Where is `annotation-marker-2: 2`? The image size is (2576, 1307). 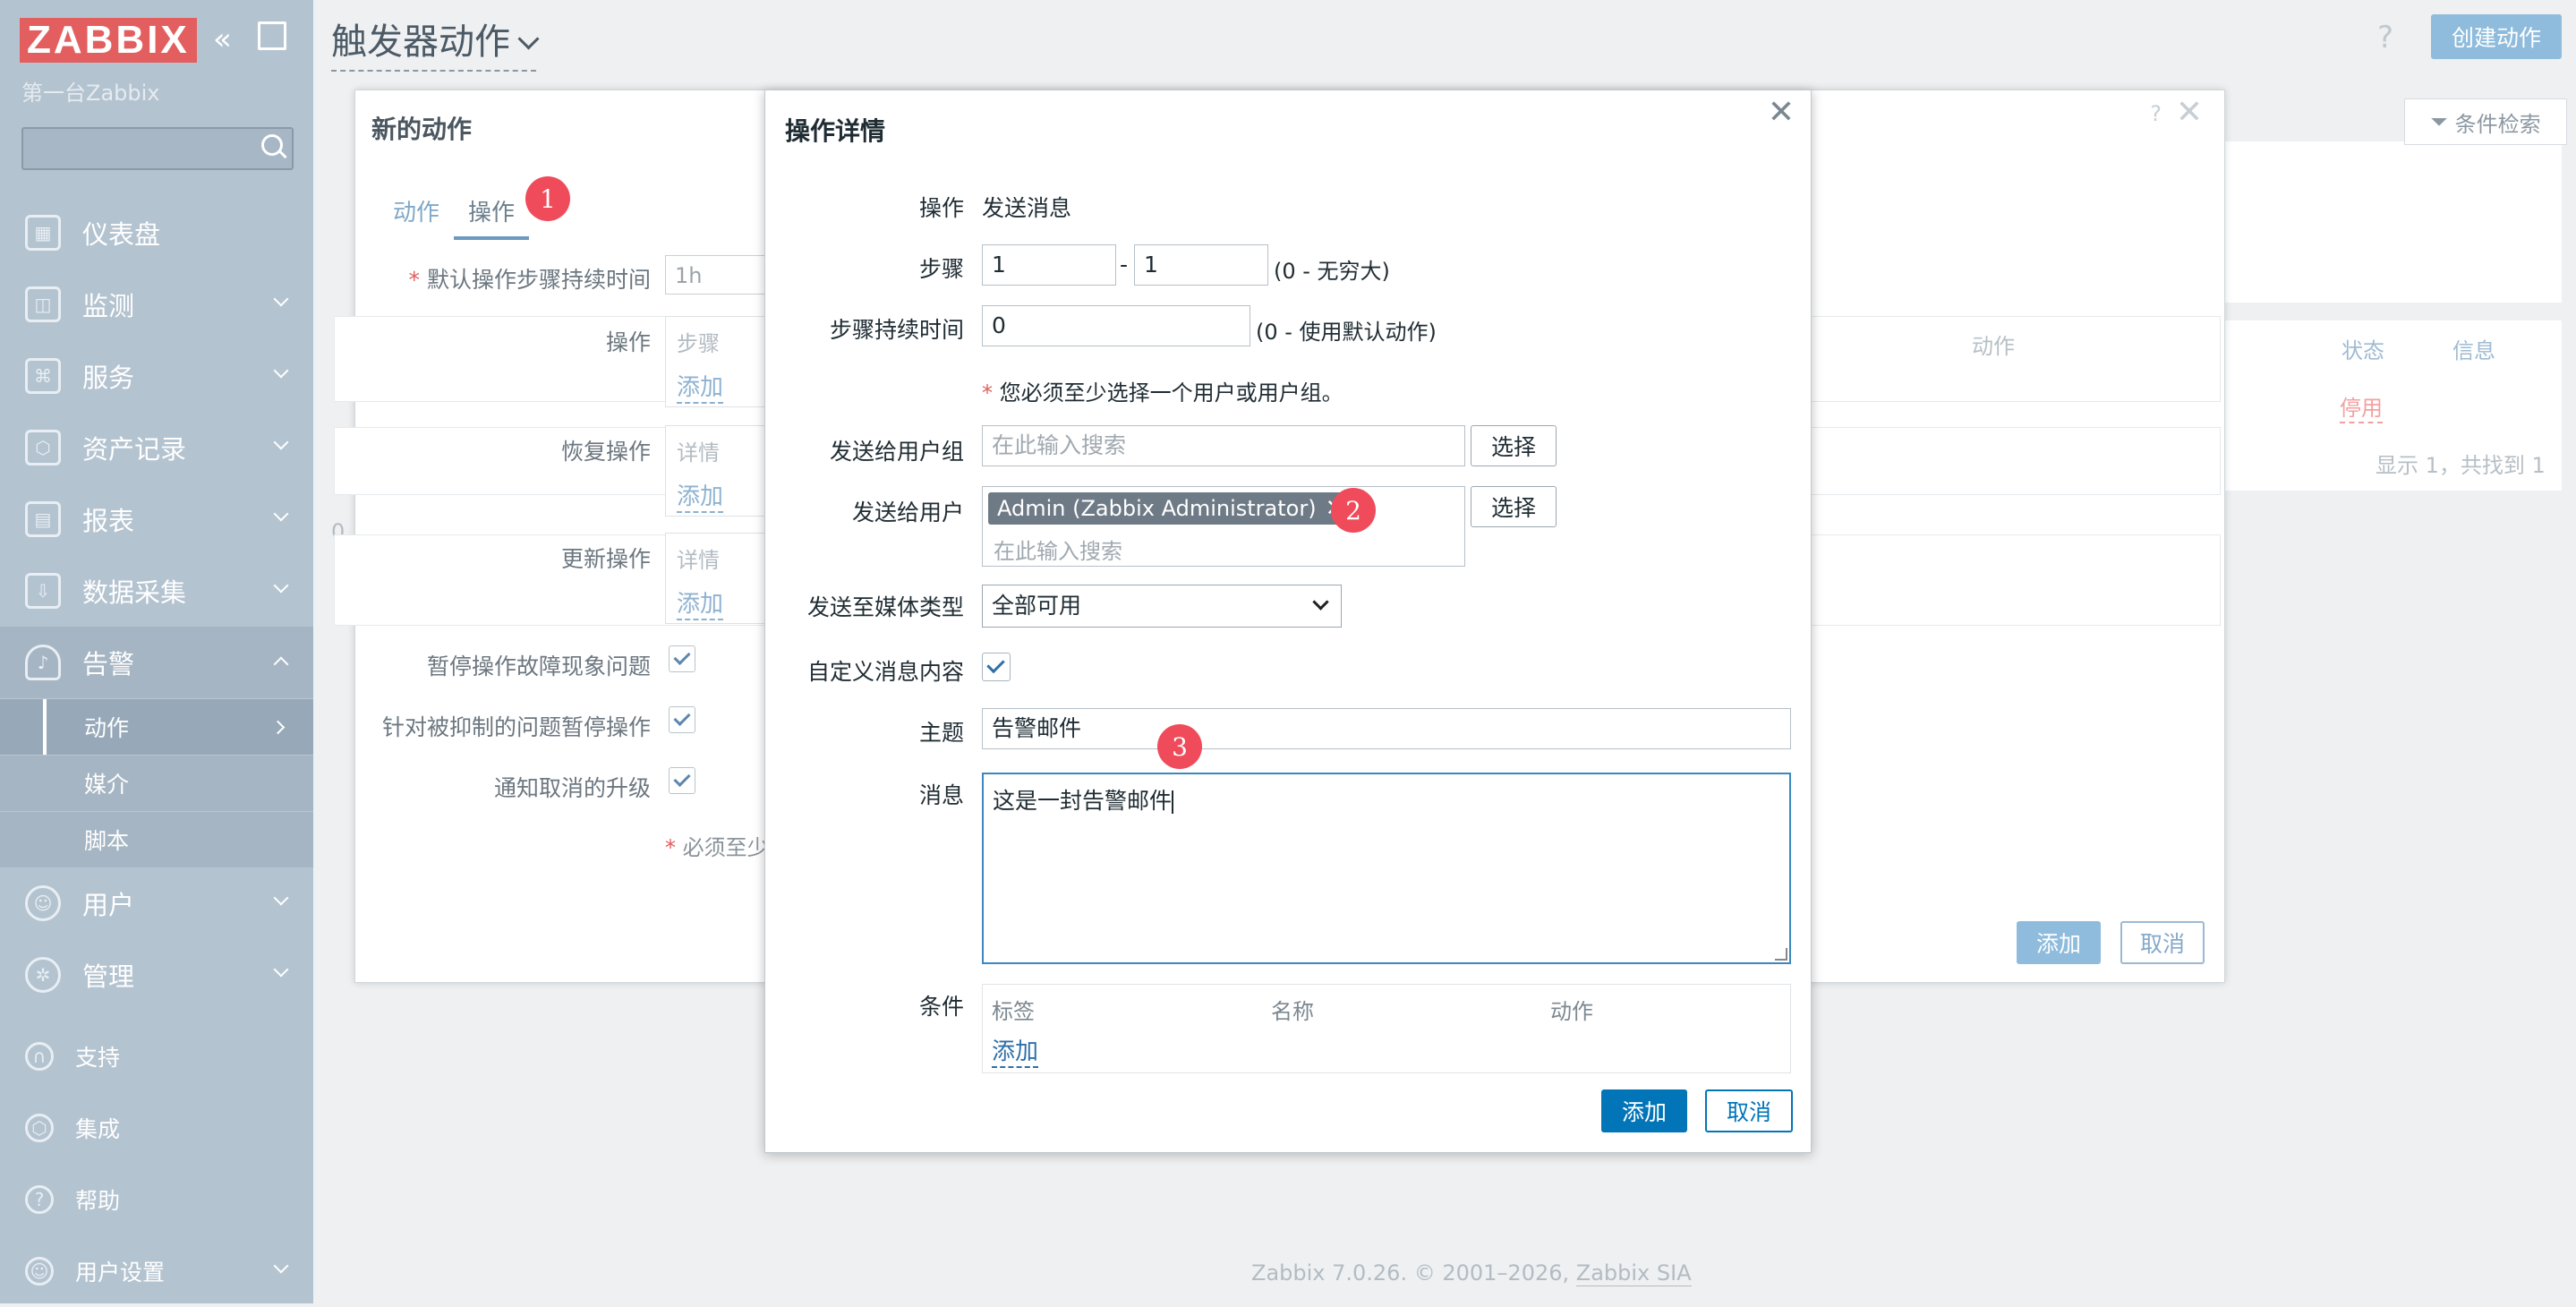 annotation-marker-2: 2 is located at coordinates (1353, 510).